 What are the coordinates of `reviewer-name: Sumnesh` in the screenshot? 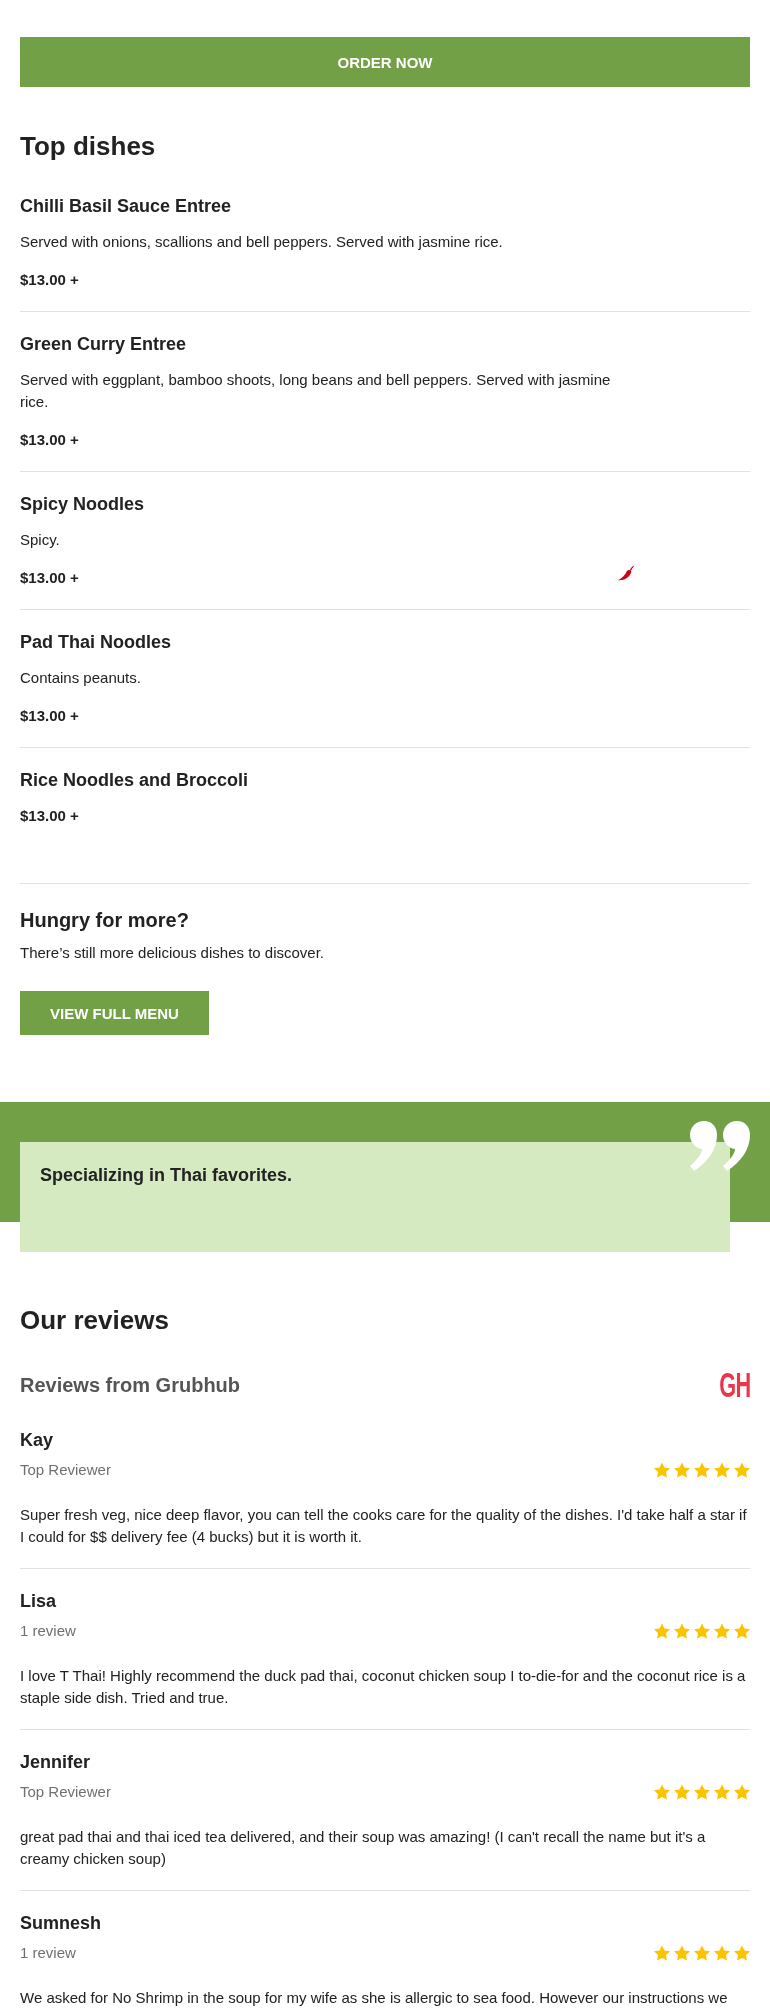 It's located at (61, 1923).